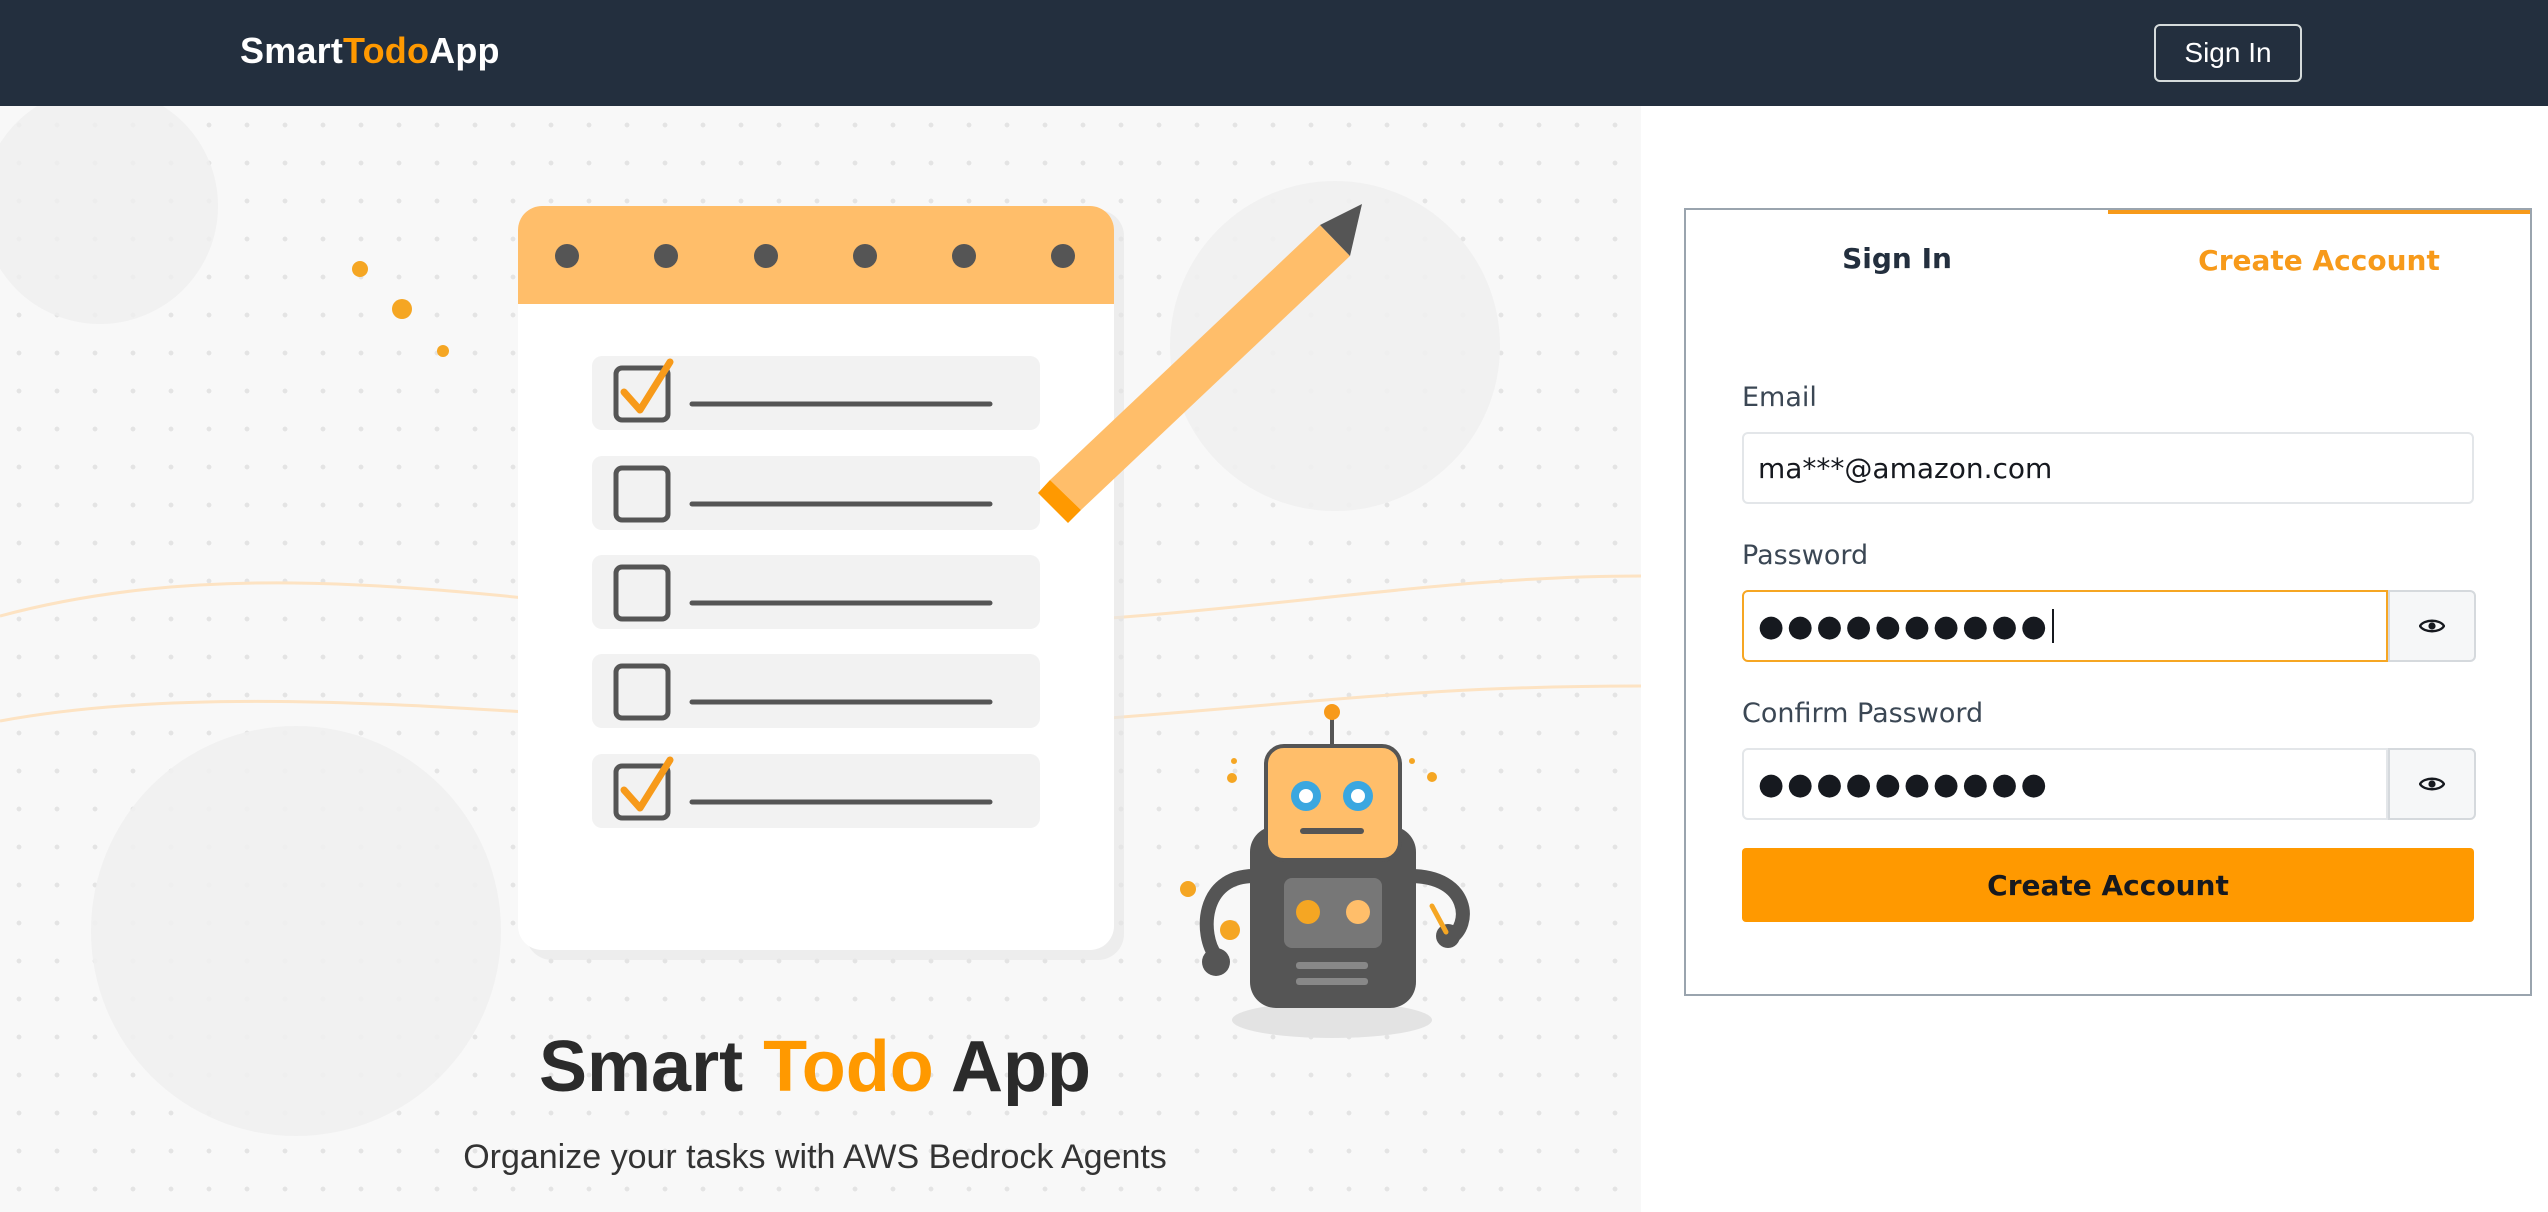 The width and height of the screenshot is (2548, 1212). Describe the element at coordinates (816, 578) in the screenshot. I see `notepad-illustration` at that location.